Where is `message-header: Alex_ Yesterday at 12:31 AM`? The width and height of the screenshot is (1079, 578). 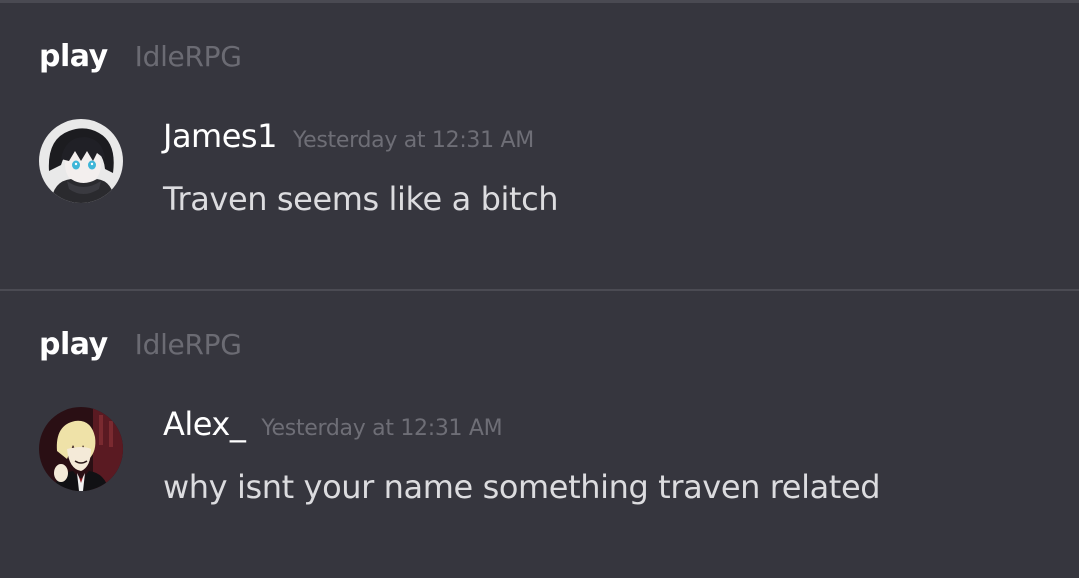
message-header: Alex_ Yesterday at 12:31 AM is located at coordinates (333, 424).